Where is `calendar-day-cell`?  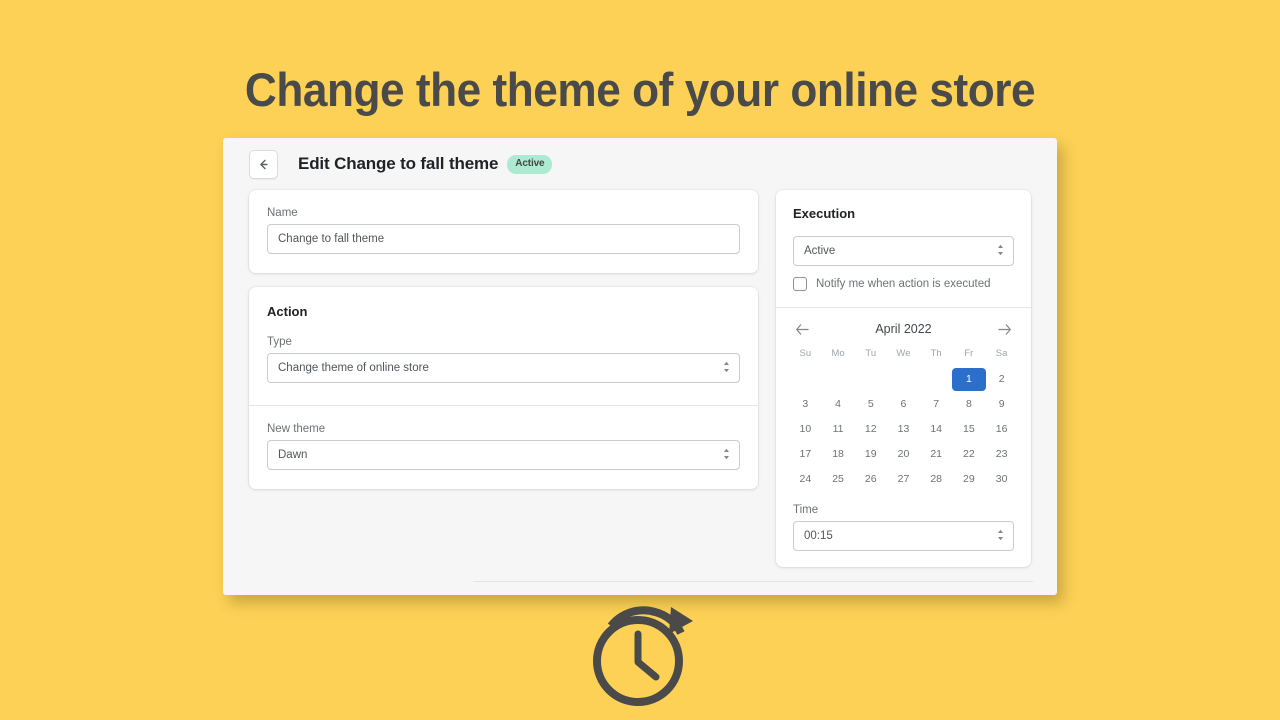
calendar-day-cell is located at coordinates (903, 379).